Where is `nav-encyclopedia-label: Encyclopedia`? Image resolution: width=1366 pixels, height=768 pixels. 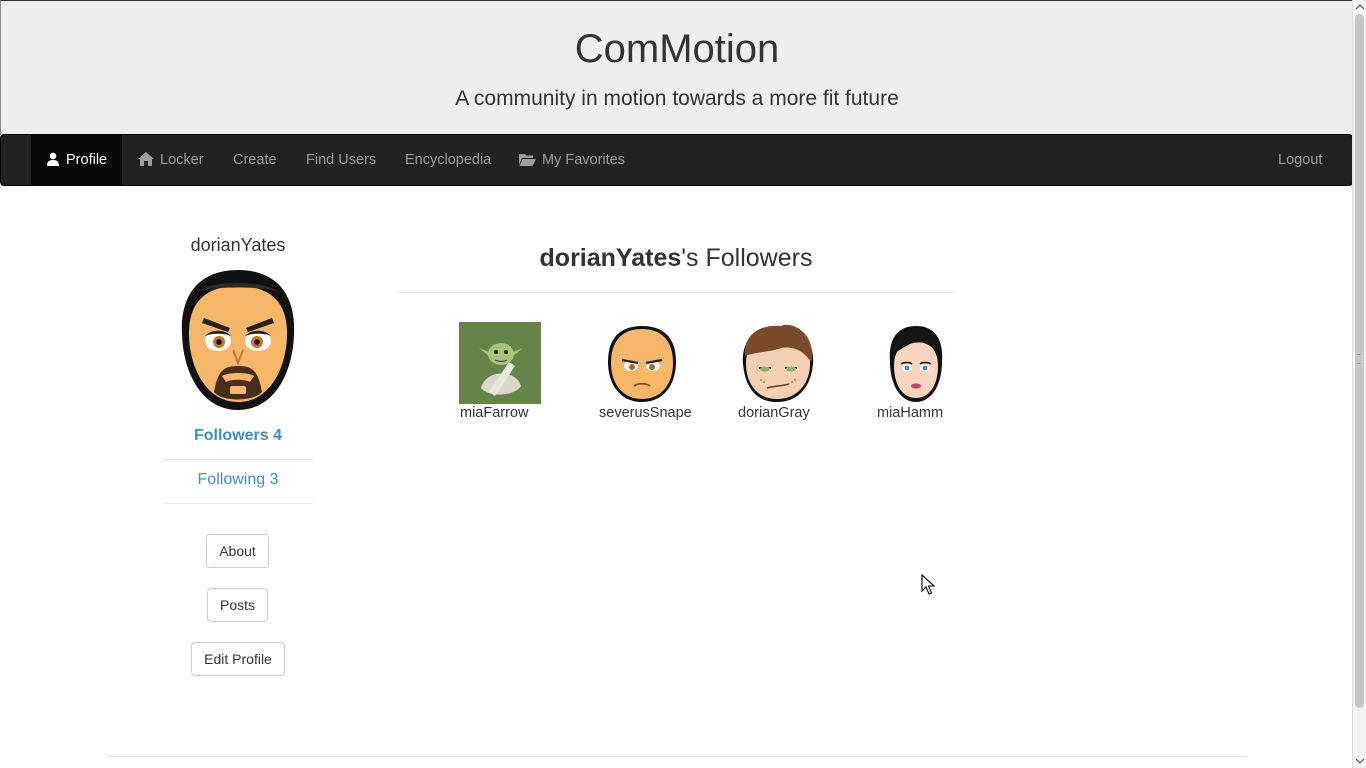
nav-encyclopedia-label: Encyclopedia is located at coordinates (448, 160).